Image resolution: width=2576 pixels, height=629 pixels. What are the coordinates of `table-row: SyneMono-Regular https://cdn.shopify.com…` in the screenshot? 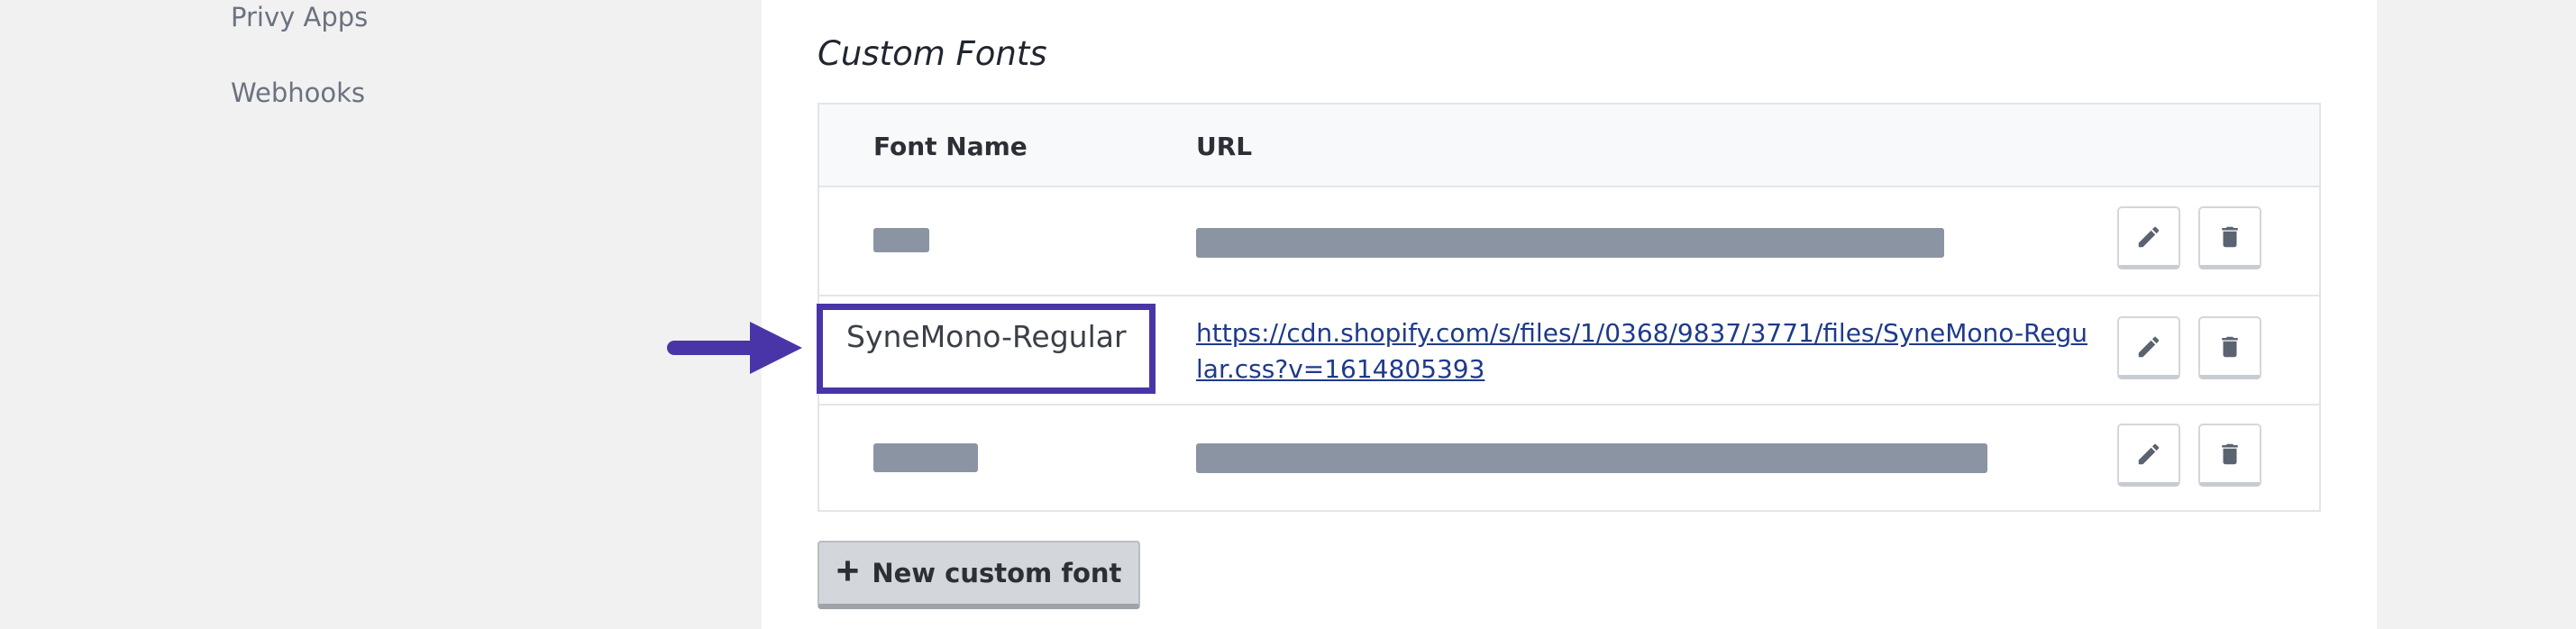 It's located at (1569, 351).